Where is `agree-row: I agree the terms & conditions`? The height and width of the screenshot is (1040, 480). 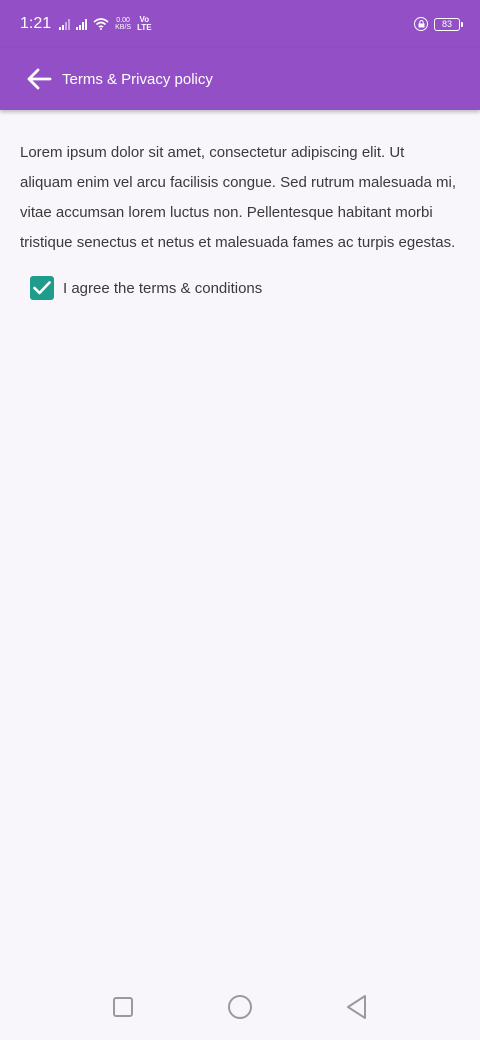 agree-row: I agree the terms & conditions is located at coordinates (245, 288).